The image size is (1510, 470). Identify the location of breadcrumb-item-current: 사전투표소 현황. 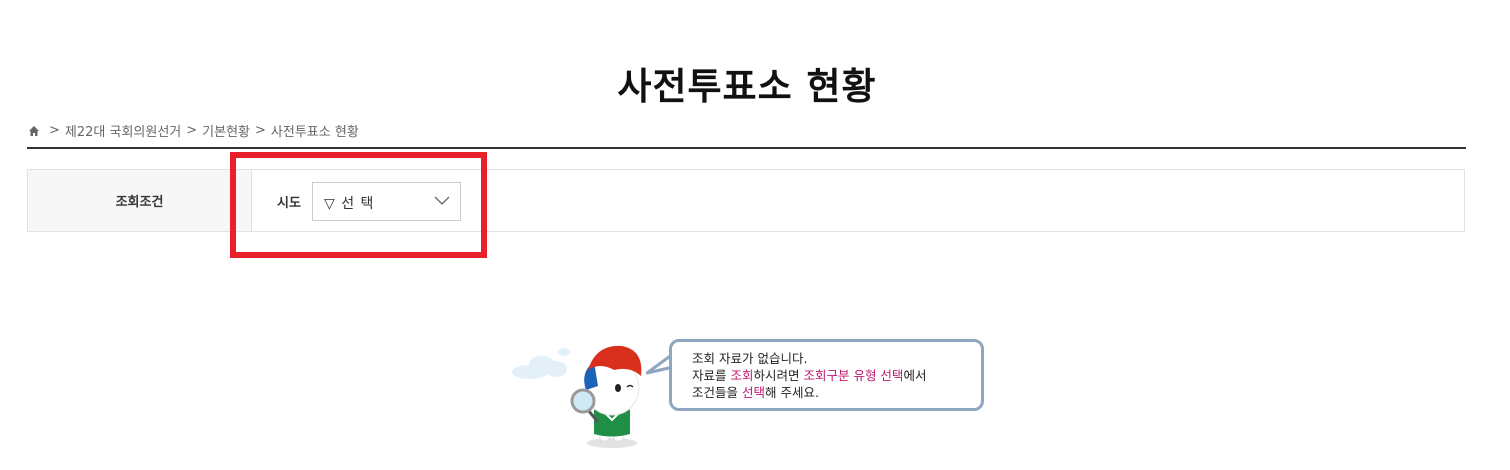
(315, 130).